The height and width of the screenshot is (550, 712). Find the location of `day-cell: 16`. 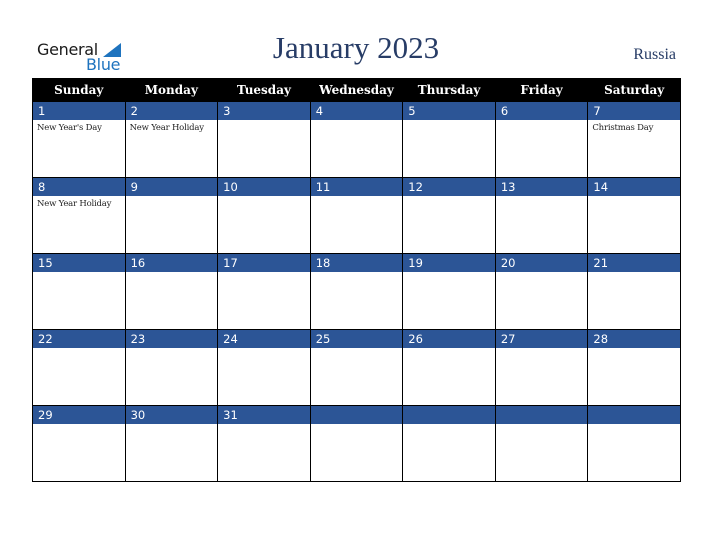

day-cell: 16 is located at coordinates (171, 291).